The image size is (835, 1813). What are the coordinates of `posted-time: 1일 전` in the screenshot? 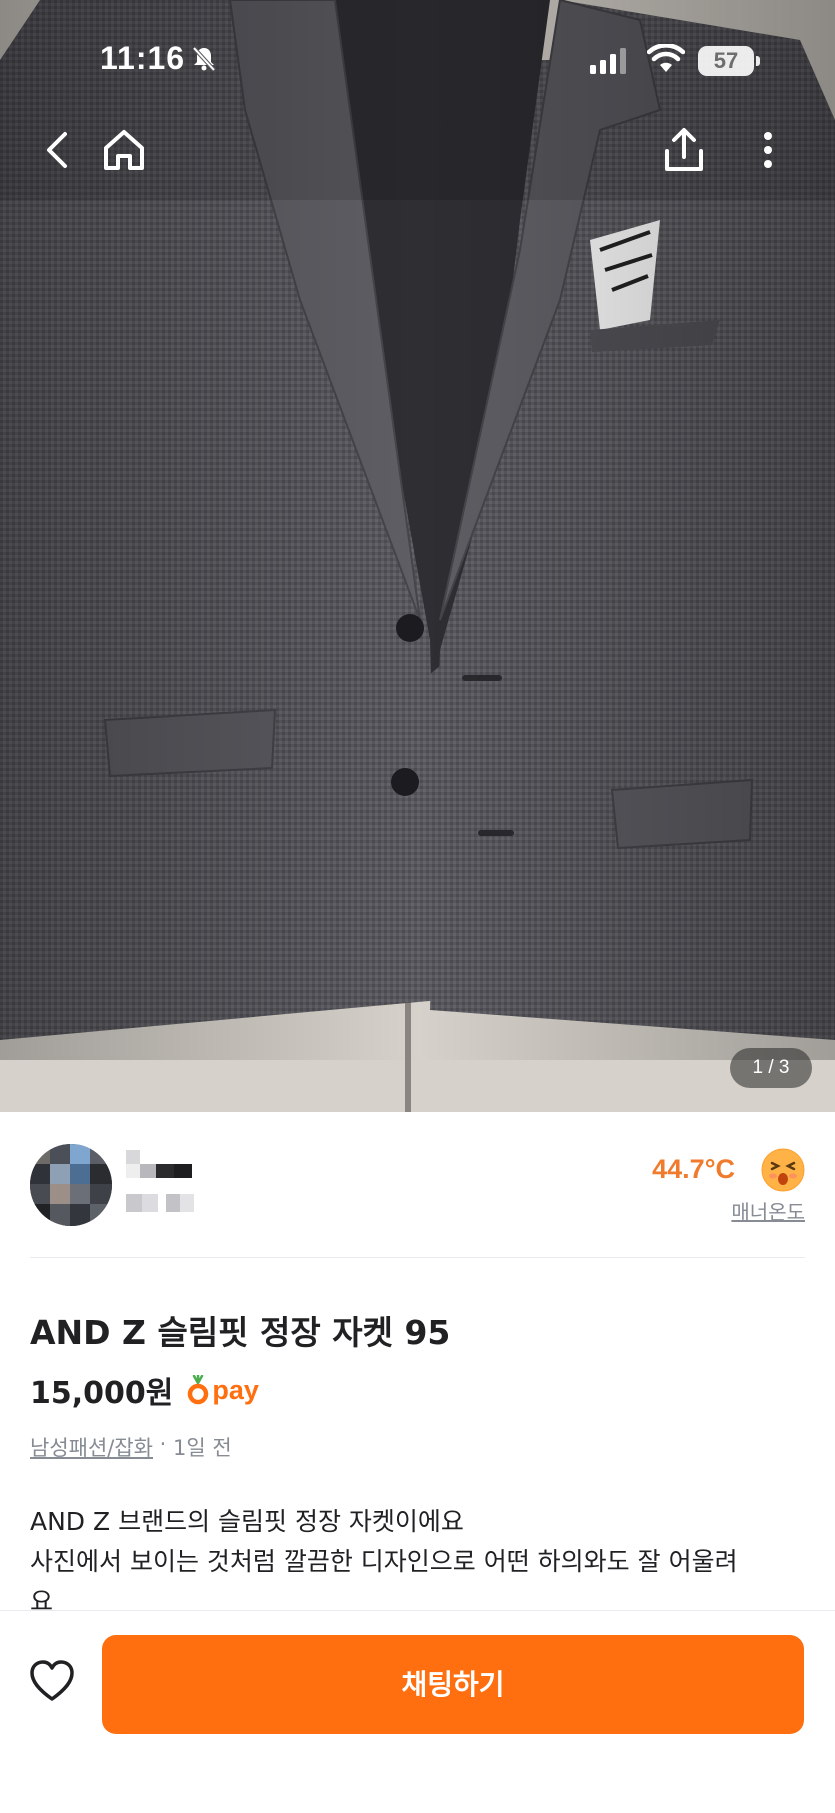 It's located at (202, 1448).